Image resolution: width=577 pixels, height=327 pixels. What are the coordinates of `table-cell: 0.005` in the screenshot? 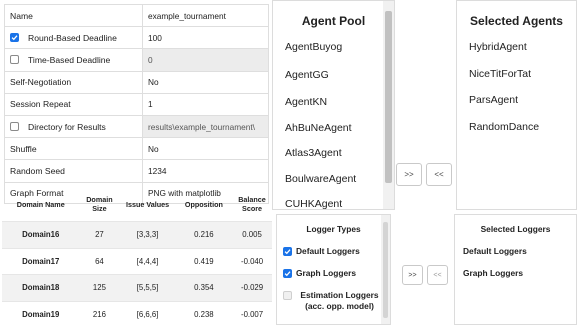 It's located at (252, 234).